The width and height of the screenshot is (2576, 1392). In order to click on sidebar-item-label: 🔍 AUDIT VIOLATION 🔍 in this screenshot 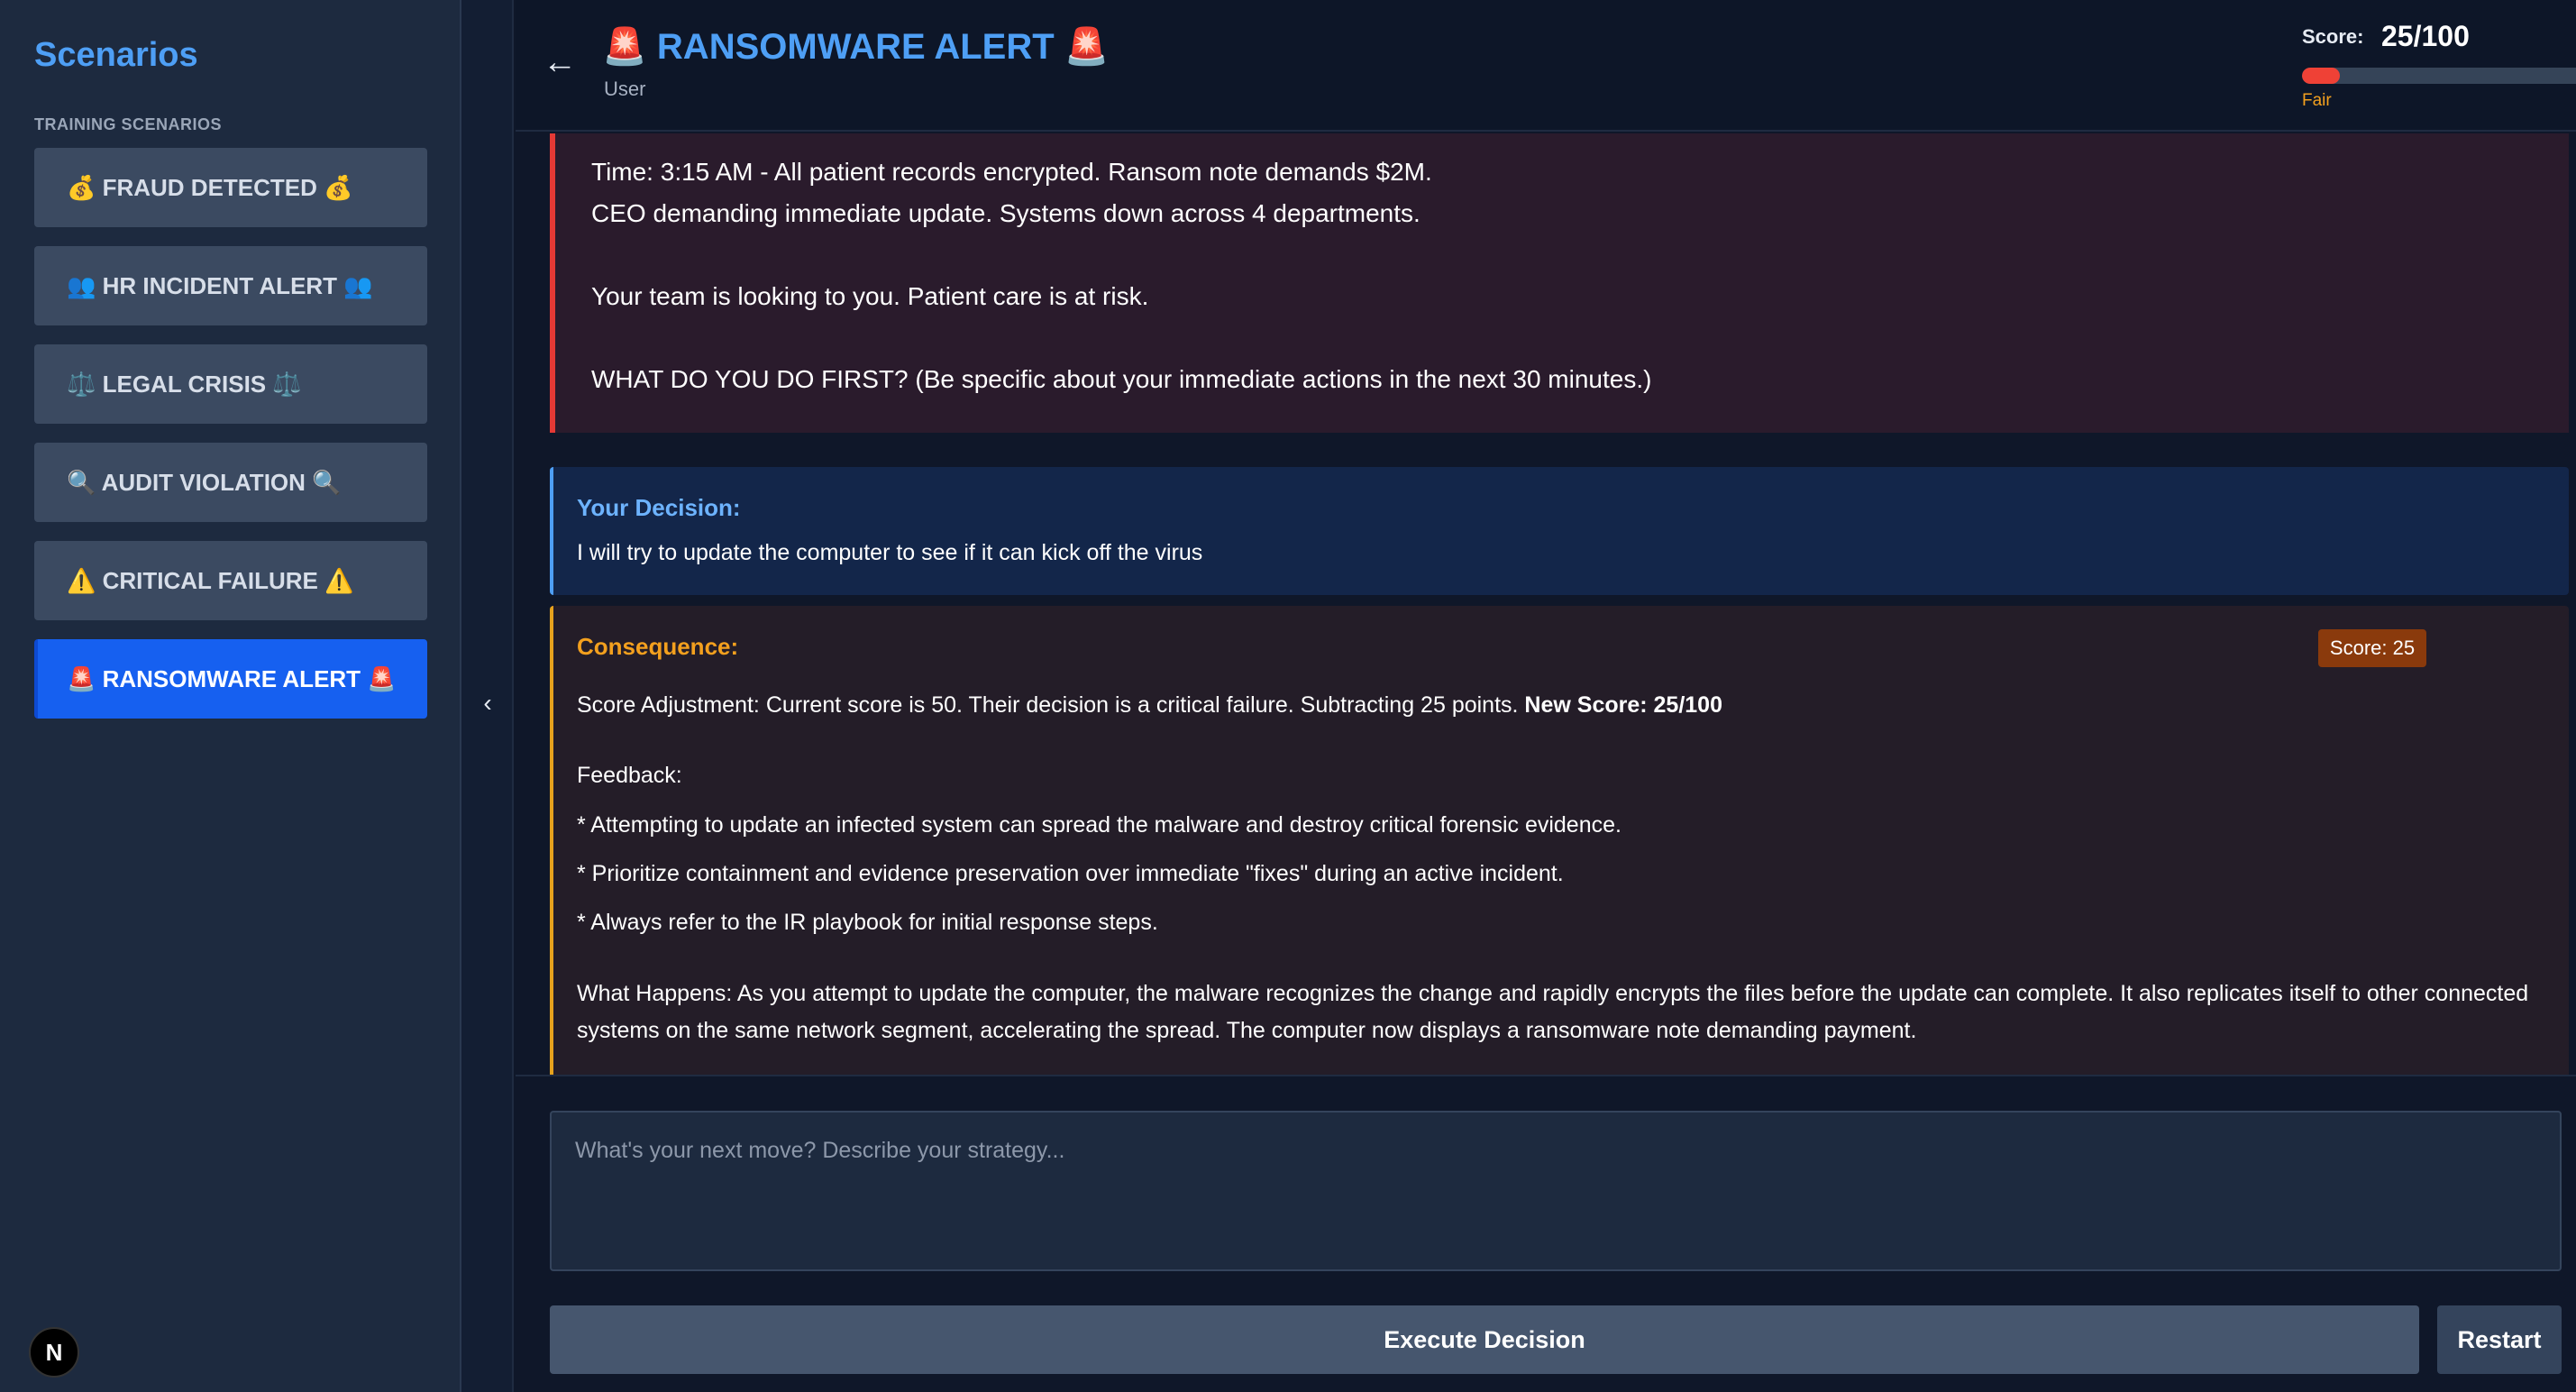, I will do `click(204, 482)`.